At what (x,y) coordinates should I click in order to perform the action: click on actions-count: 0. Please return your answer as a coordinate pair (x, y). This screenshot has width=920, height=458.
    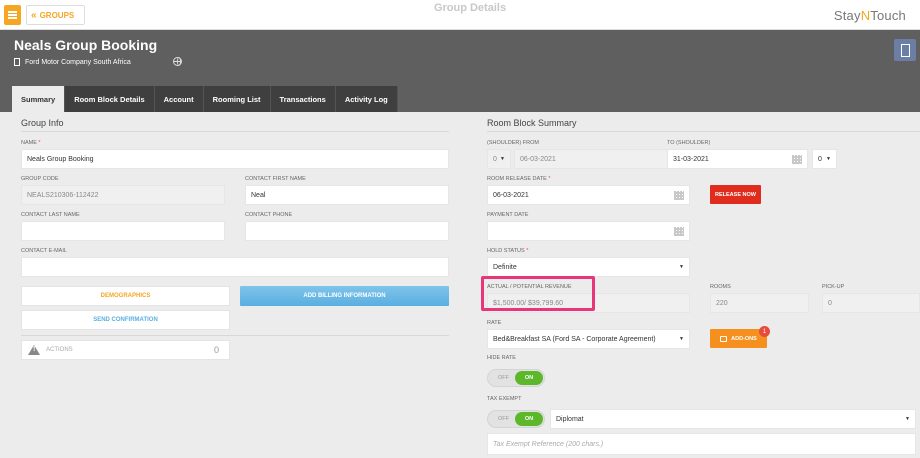
    Looking at the image, I should click on (216, 350).